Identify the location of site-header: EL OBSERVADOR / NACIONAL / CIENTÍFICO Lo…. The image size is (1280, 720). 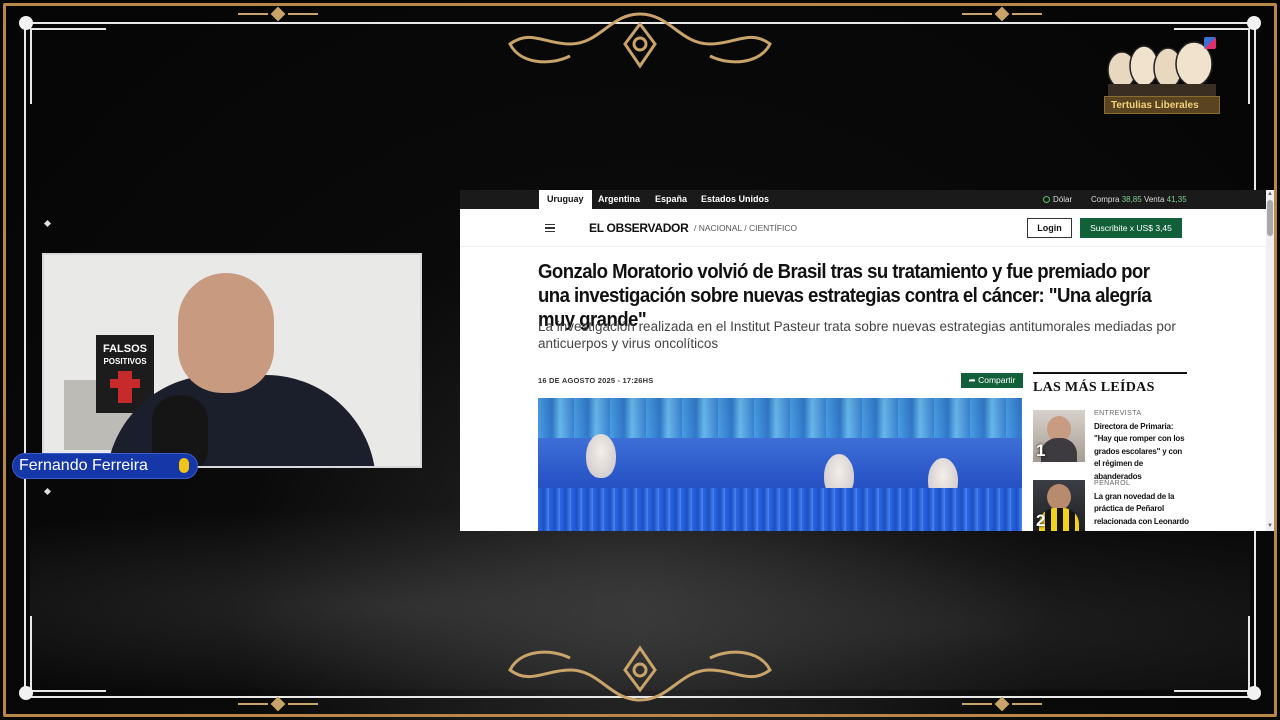
(863, 228).